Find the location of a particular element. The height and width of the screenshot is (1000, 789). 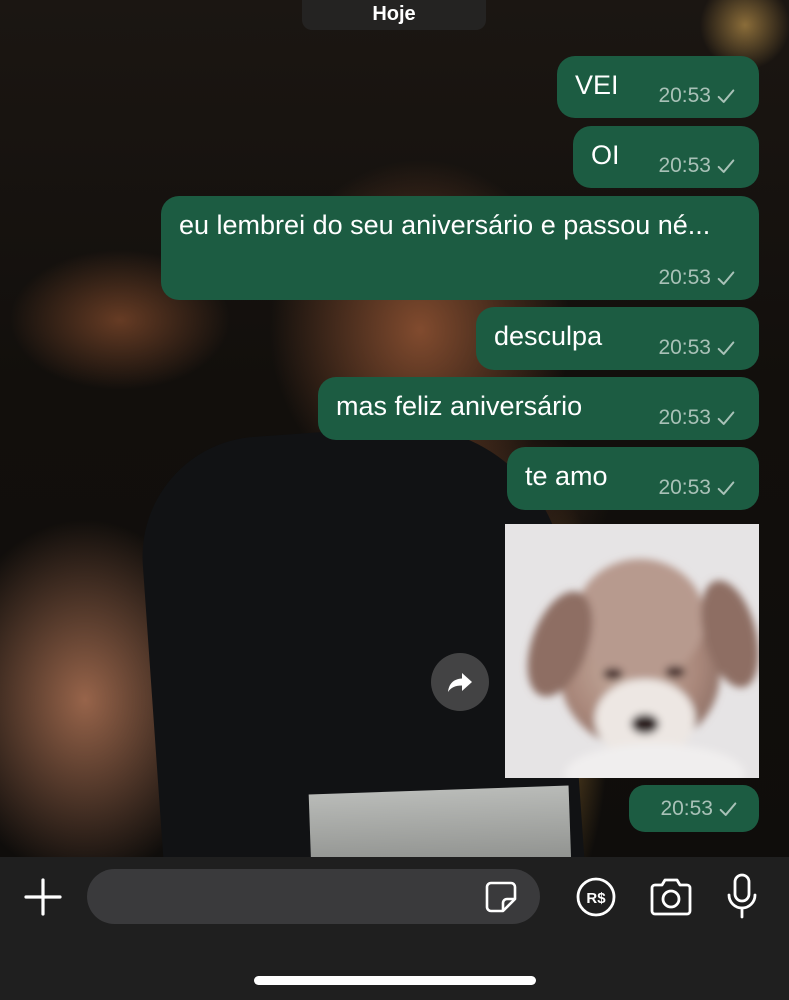

home-indicator is located at coordinates (395, 980).